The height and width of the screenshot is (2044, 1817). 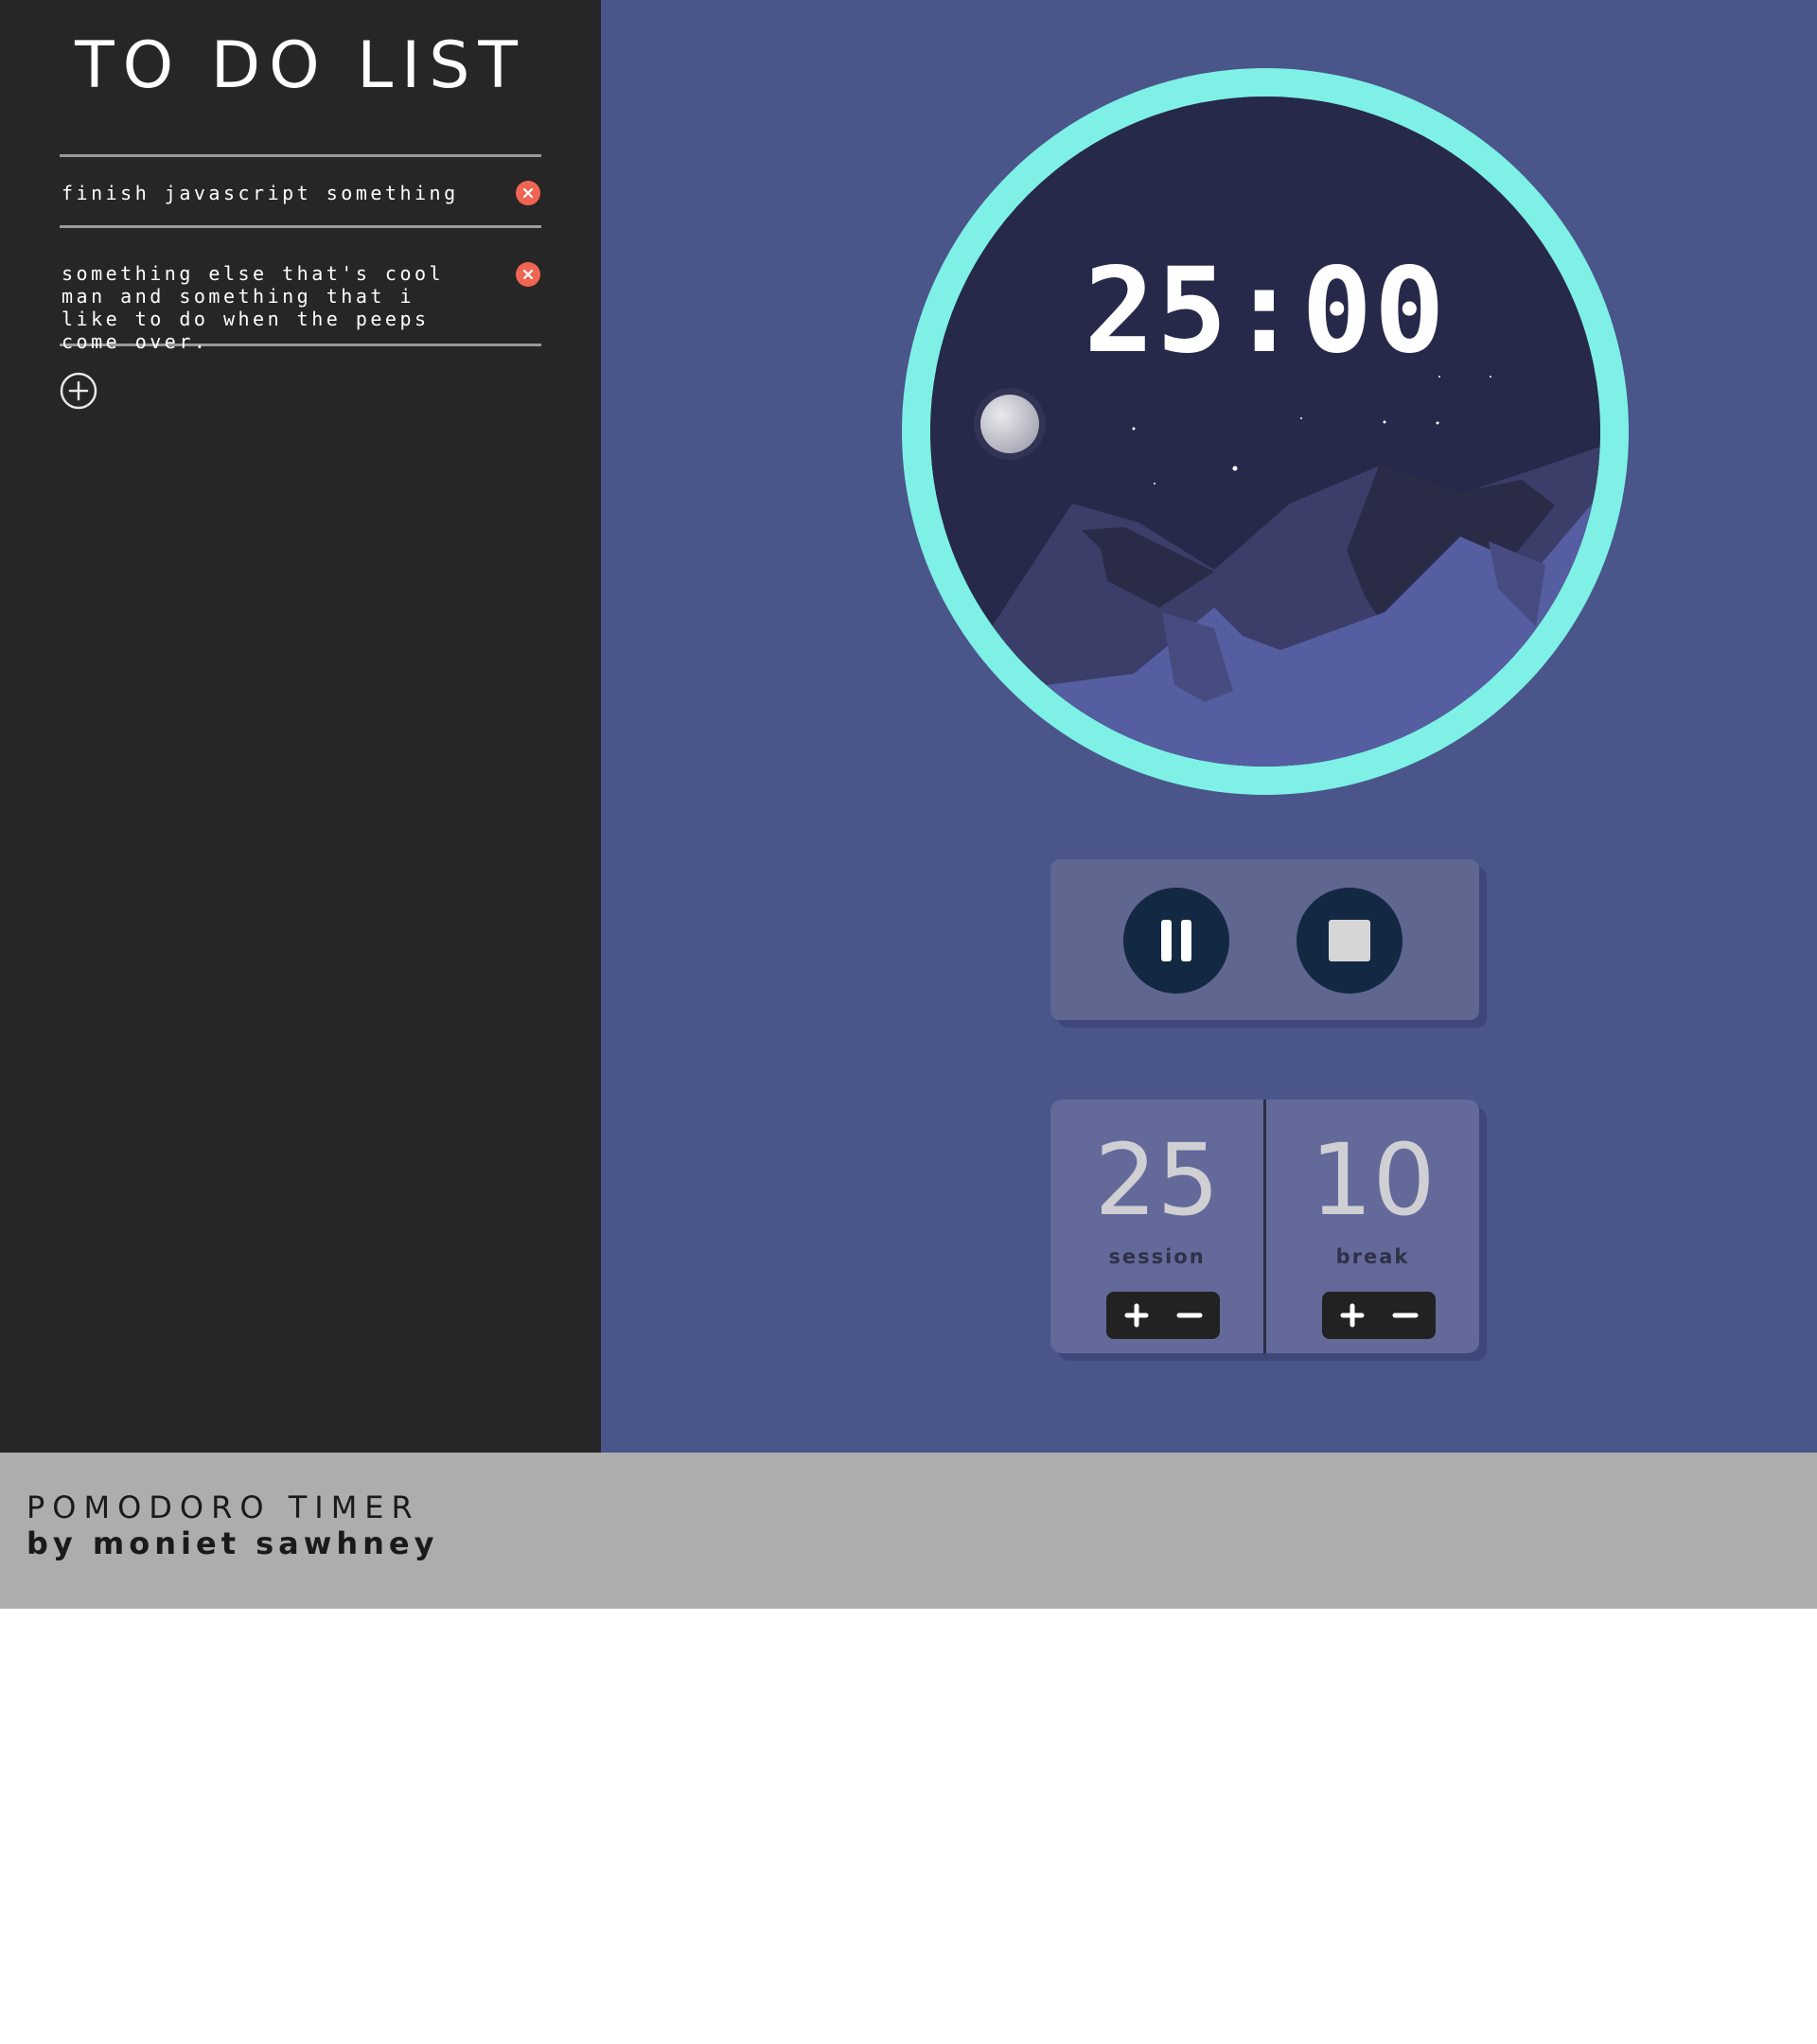 I want to click on pause-icon, so click(x=1176, y=940).